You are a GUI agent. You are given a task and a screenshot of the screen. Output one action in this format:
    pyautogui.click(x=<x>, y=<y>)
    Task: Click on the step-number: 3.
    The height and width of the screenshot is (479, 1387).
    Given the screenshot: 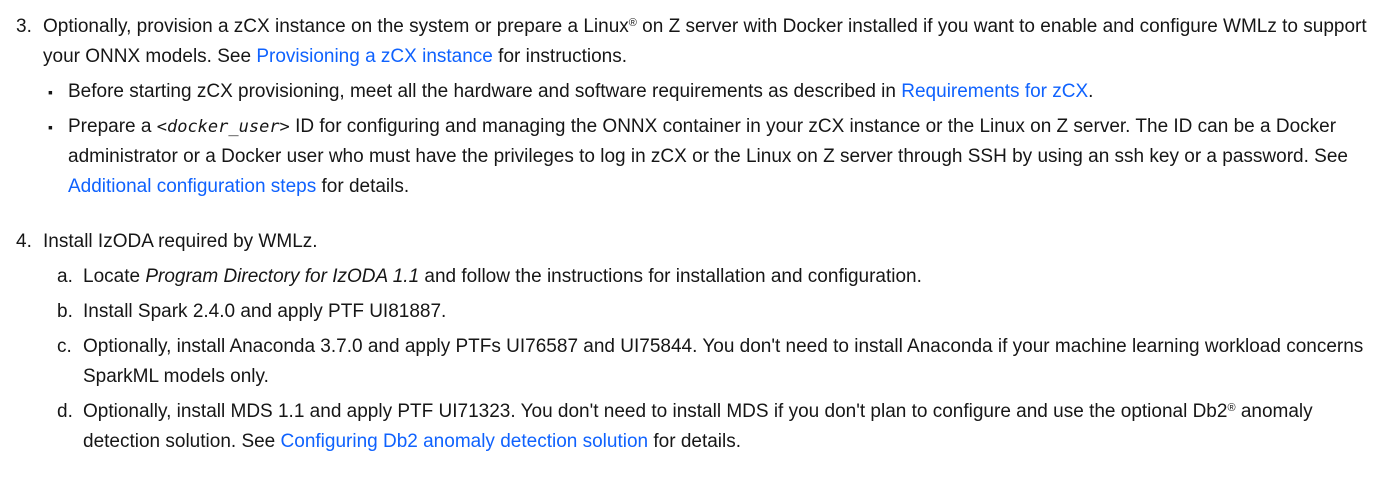 What is the action you would take?
    pyautogui.click(x=24, y=26)
    